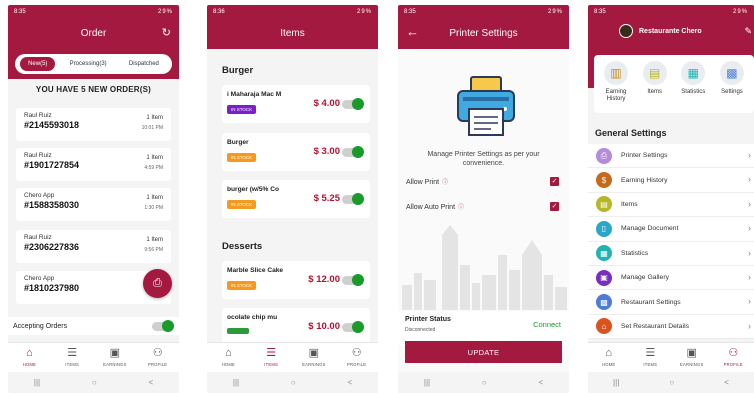 This screenshot has width=754, height=393. I want to click on settings-row-earning-history: $ Earning History ›, so click(671, 180).